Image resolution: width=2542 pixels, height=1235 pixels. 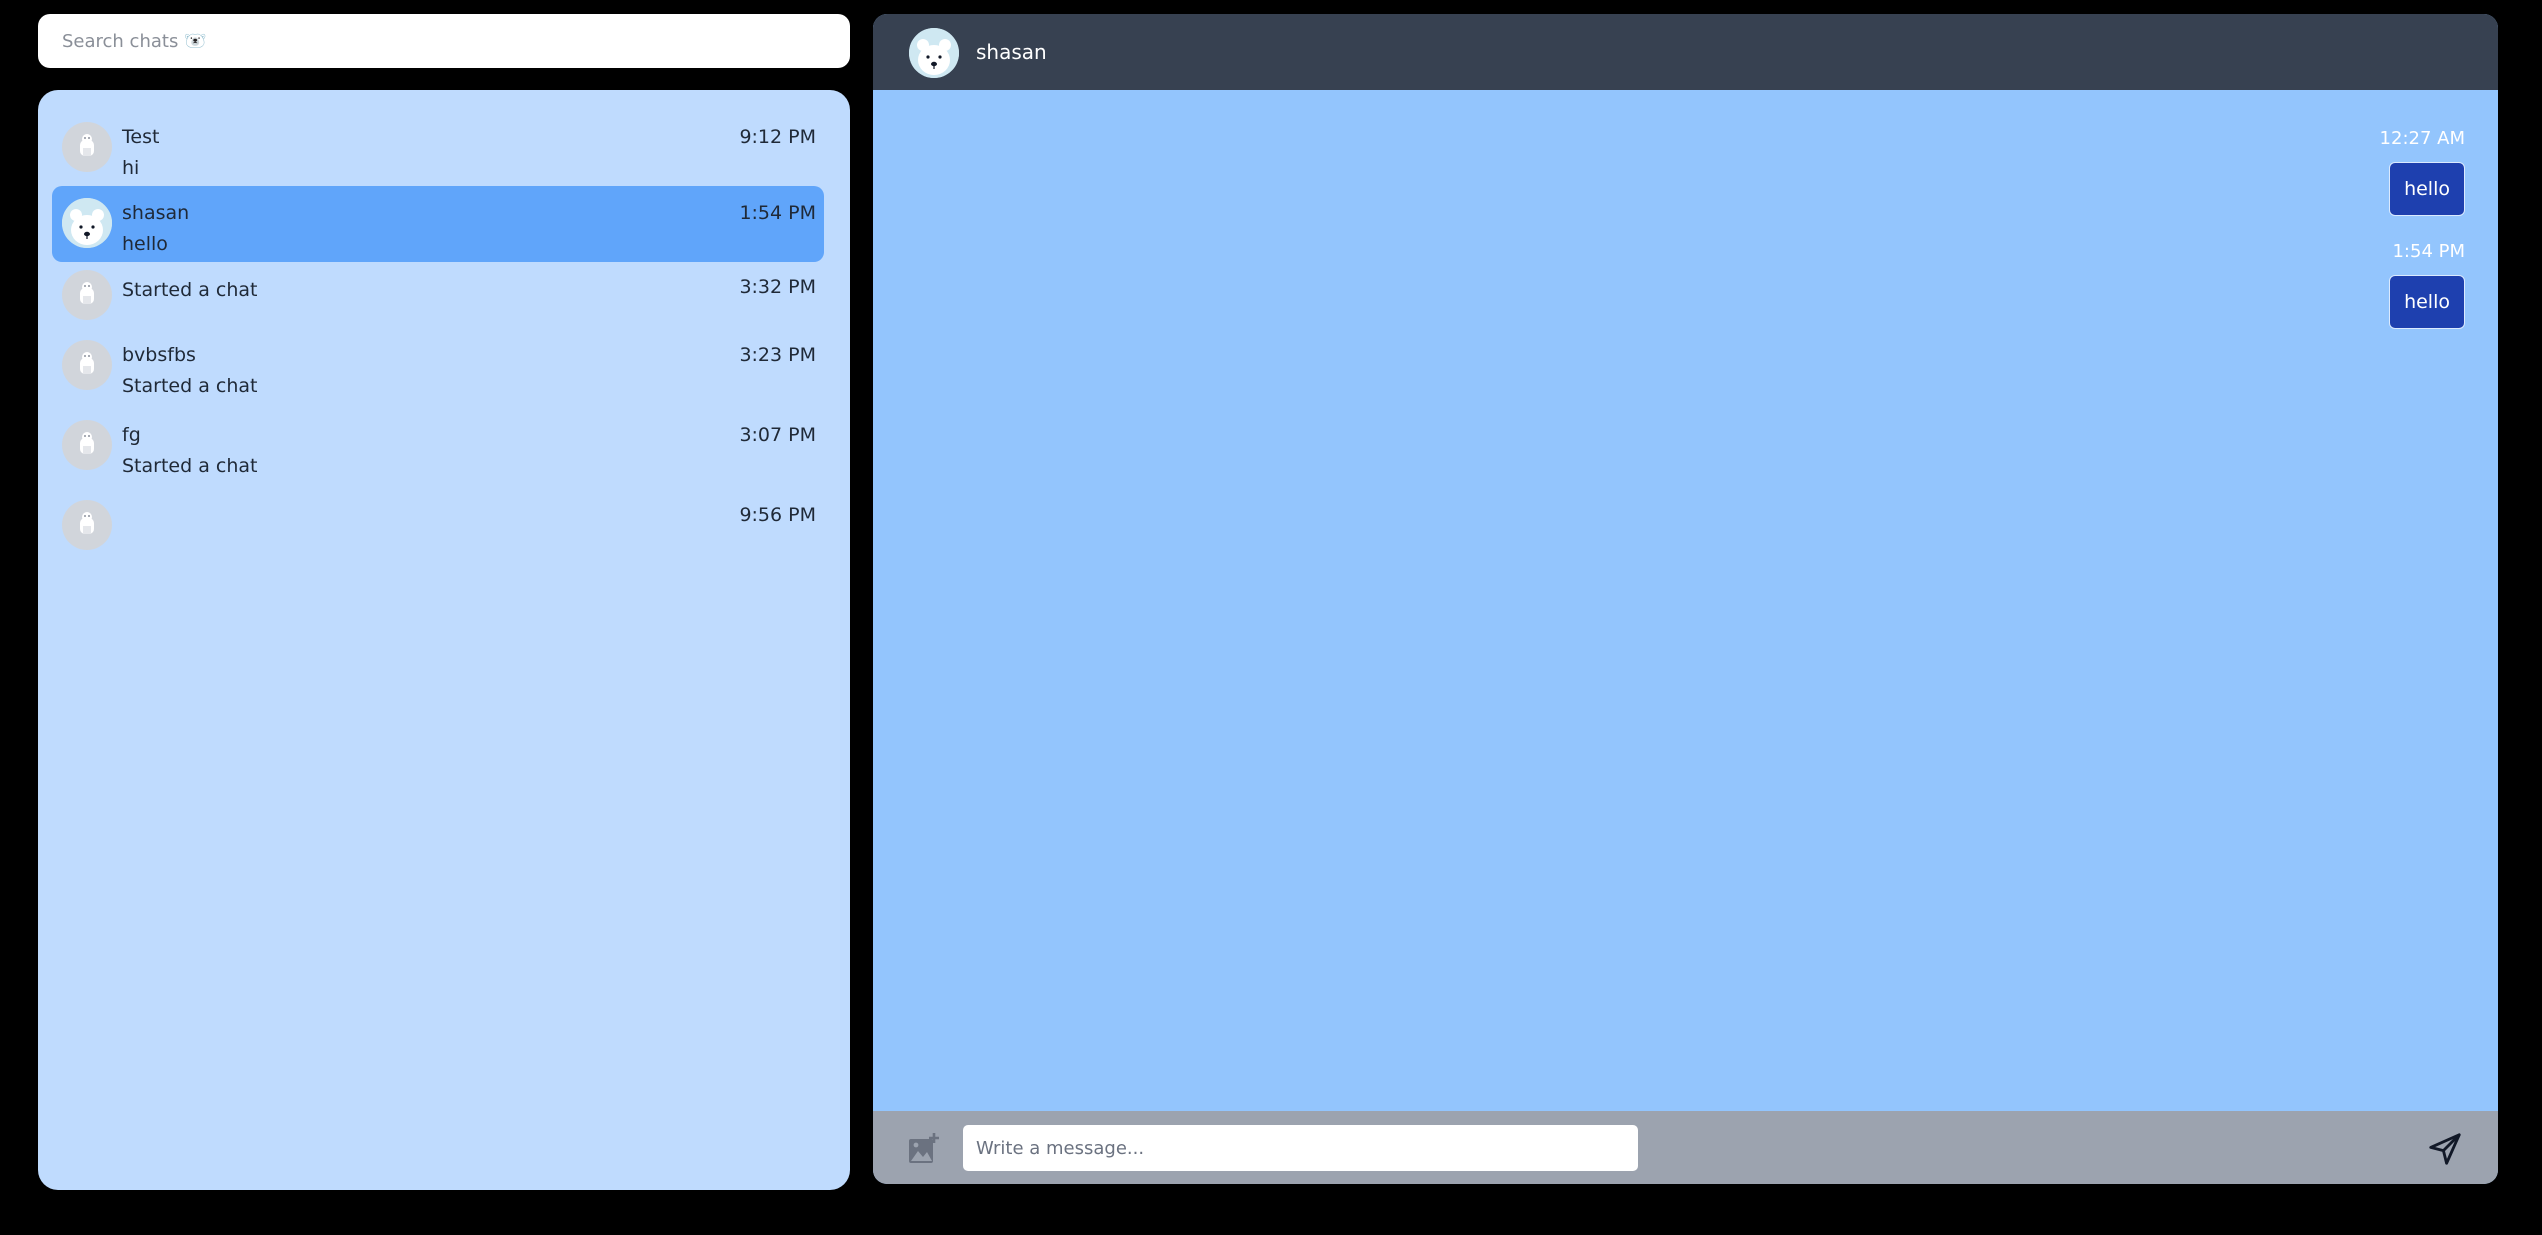 I want to click on add-image-button, so click(x=924, y=1148).